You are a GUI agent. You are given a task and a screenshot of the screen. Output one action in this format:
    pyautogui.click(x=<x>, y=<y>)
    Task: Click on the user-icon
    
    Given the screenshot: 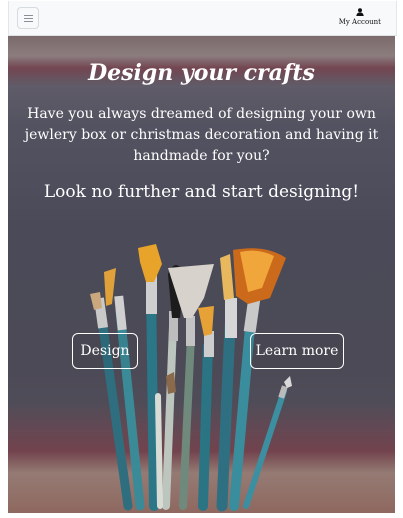 What is the action you would take?
    pyautogui.click(x=360, y=12)
    